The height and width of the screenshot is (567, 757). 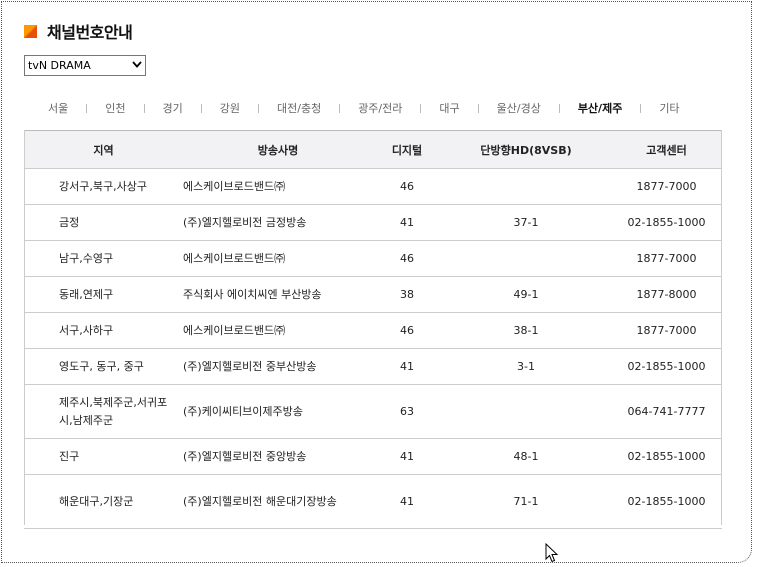 What do you see at coordinates (103, 258) in the screenshot?
I see `cell-region: 남구,수영구` at bounding box center [103, 258].